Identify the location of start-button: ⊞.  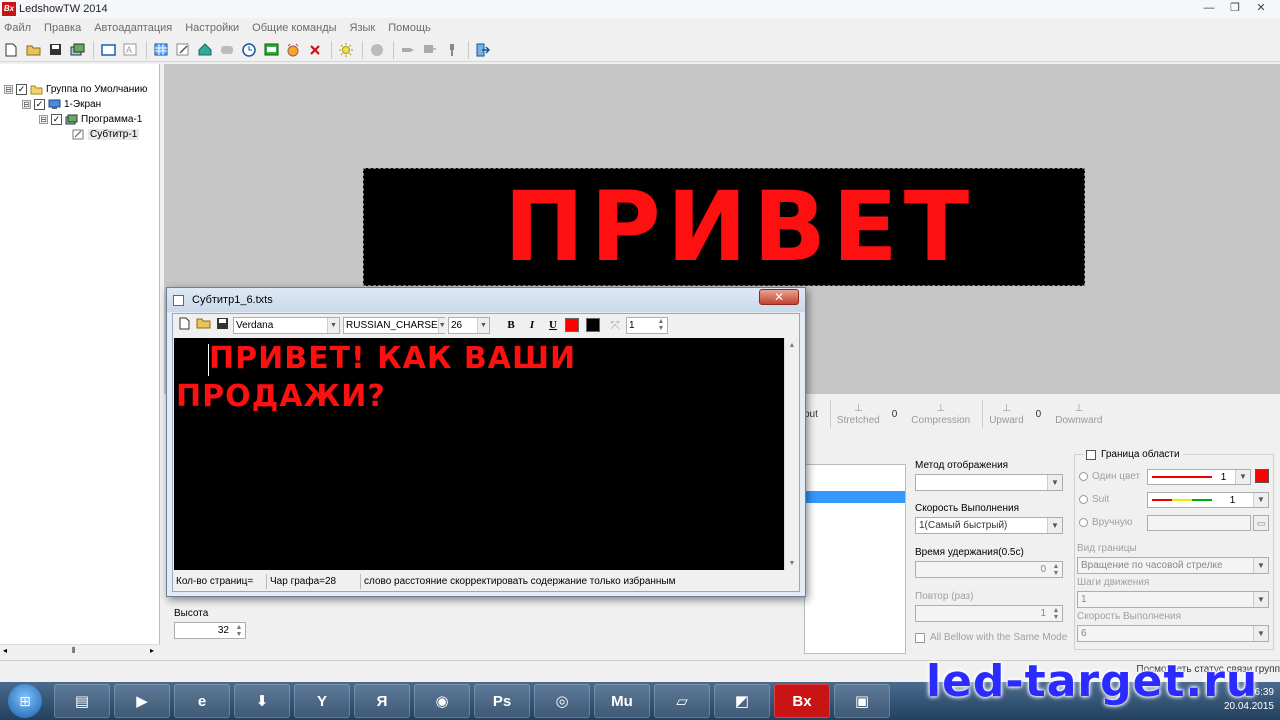
(25, 701).